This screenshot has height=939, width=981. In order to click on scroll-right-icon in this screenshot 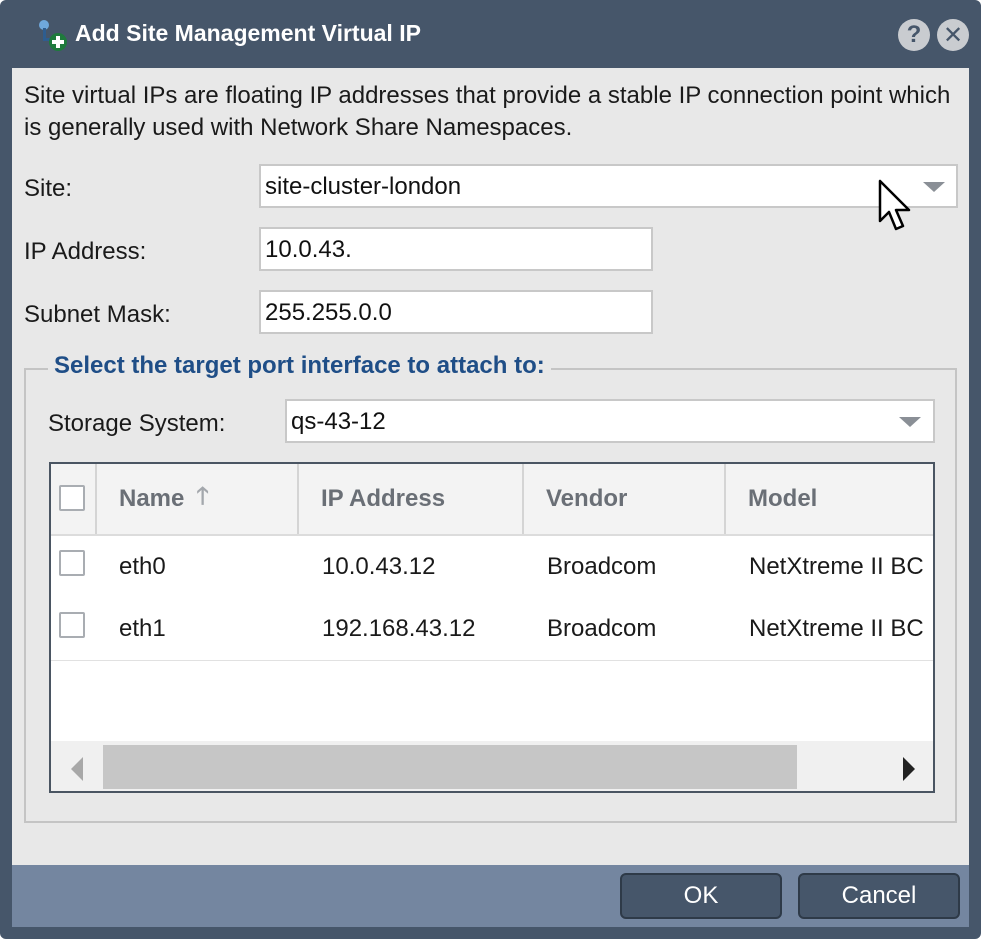, I will do `click(909, 769)`.